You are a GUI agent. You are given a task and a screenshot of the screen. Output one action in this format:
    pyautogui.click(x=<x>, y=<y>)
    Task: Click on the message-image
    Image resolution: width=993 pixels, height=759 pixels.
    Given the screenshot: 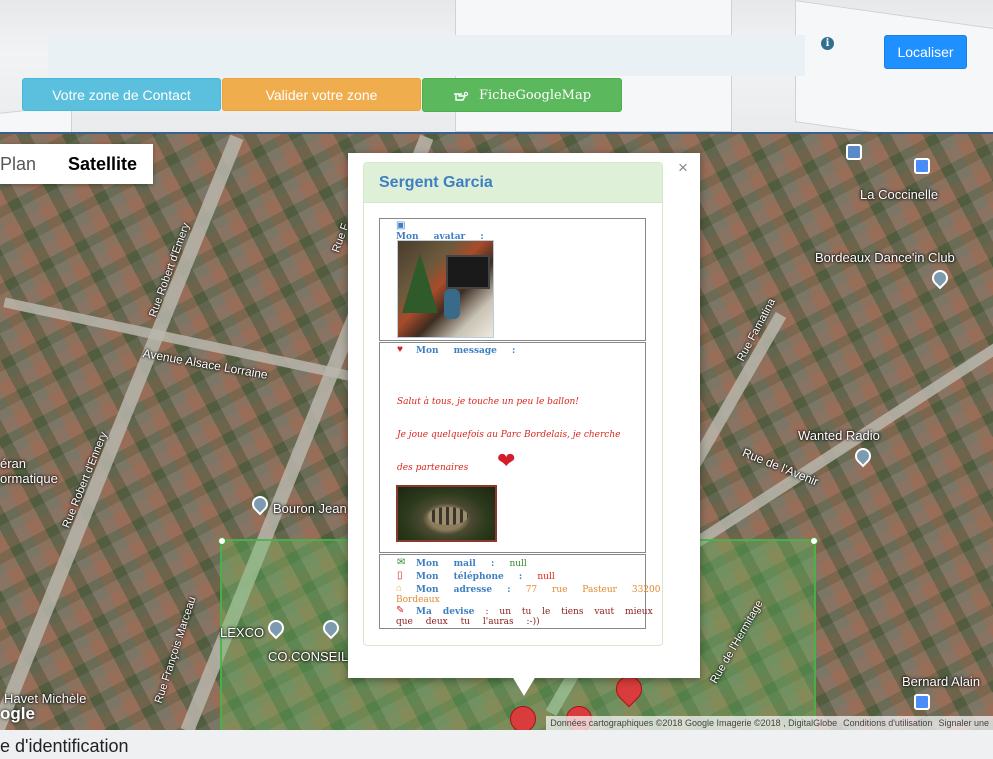 What is the action you would take?
    pyautogui.click(x=446, y=513)
    